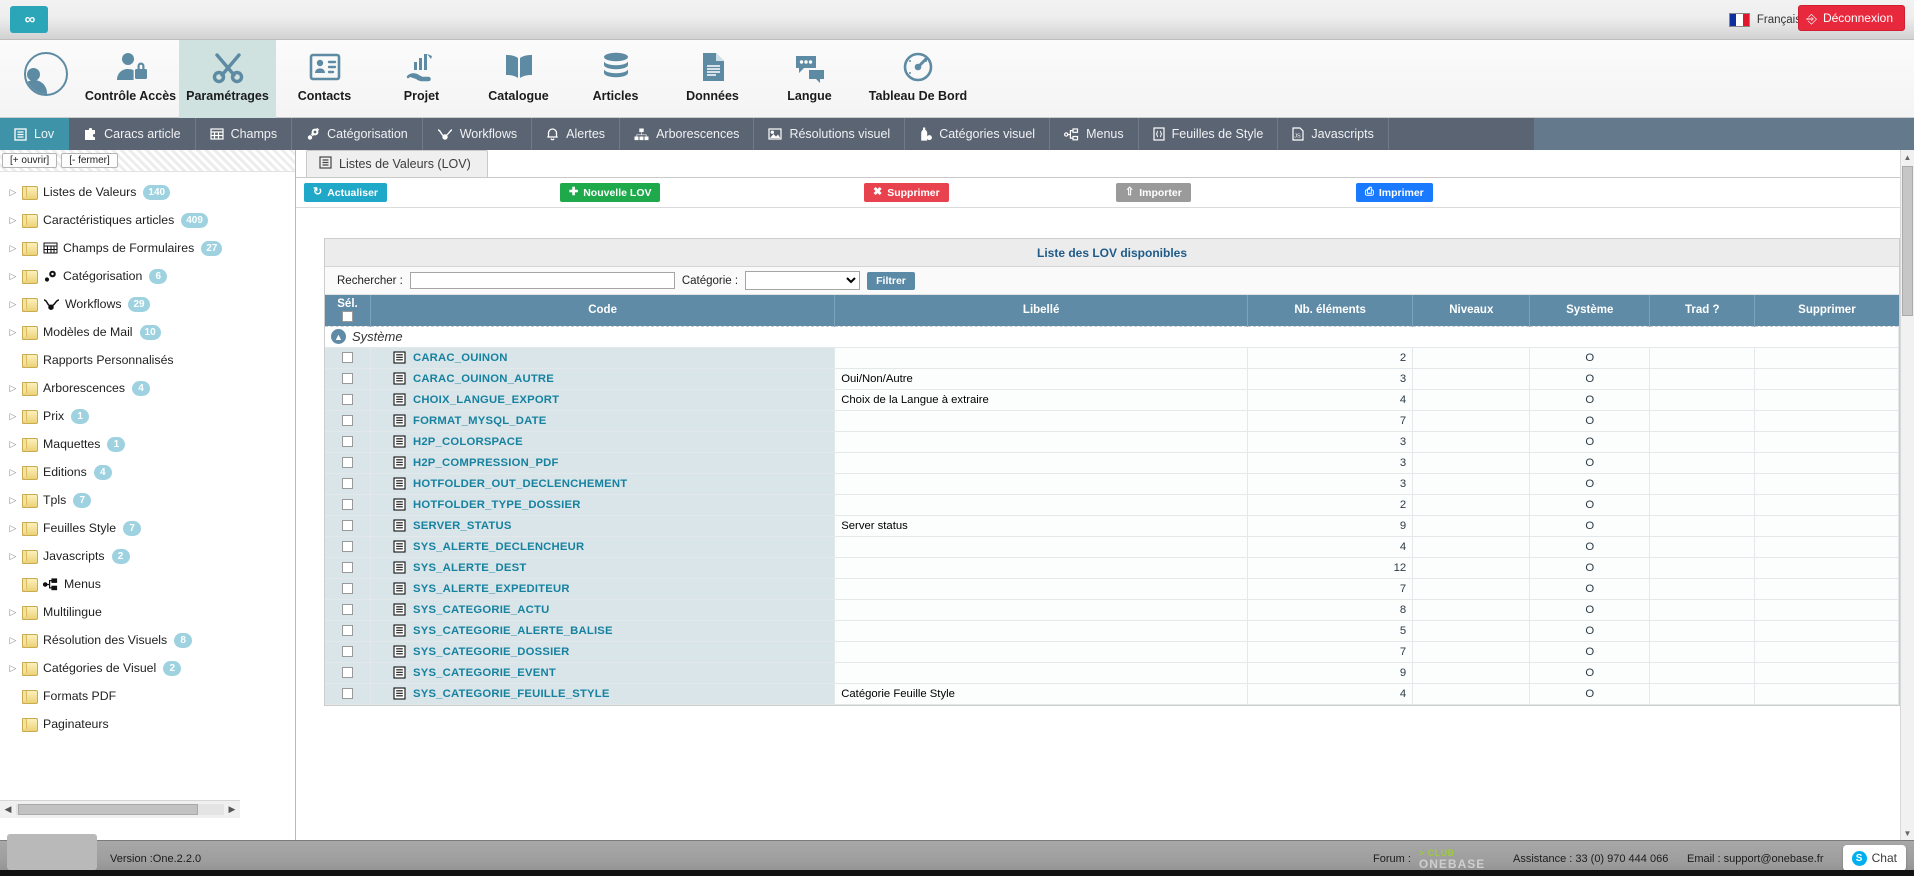 The width and height of the screenshot is (1914, 876). What do you see at coordinates (30, 160) in the screenshot?
I see `expand-all-button: [+ ouvrir]` at bounding box center [30, 160].